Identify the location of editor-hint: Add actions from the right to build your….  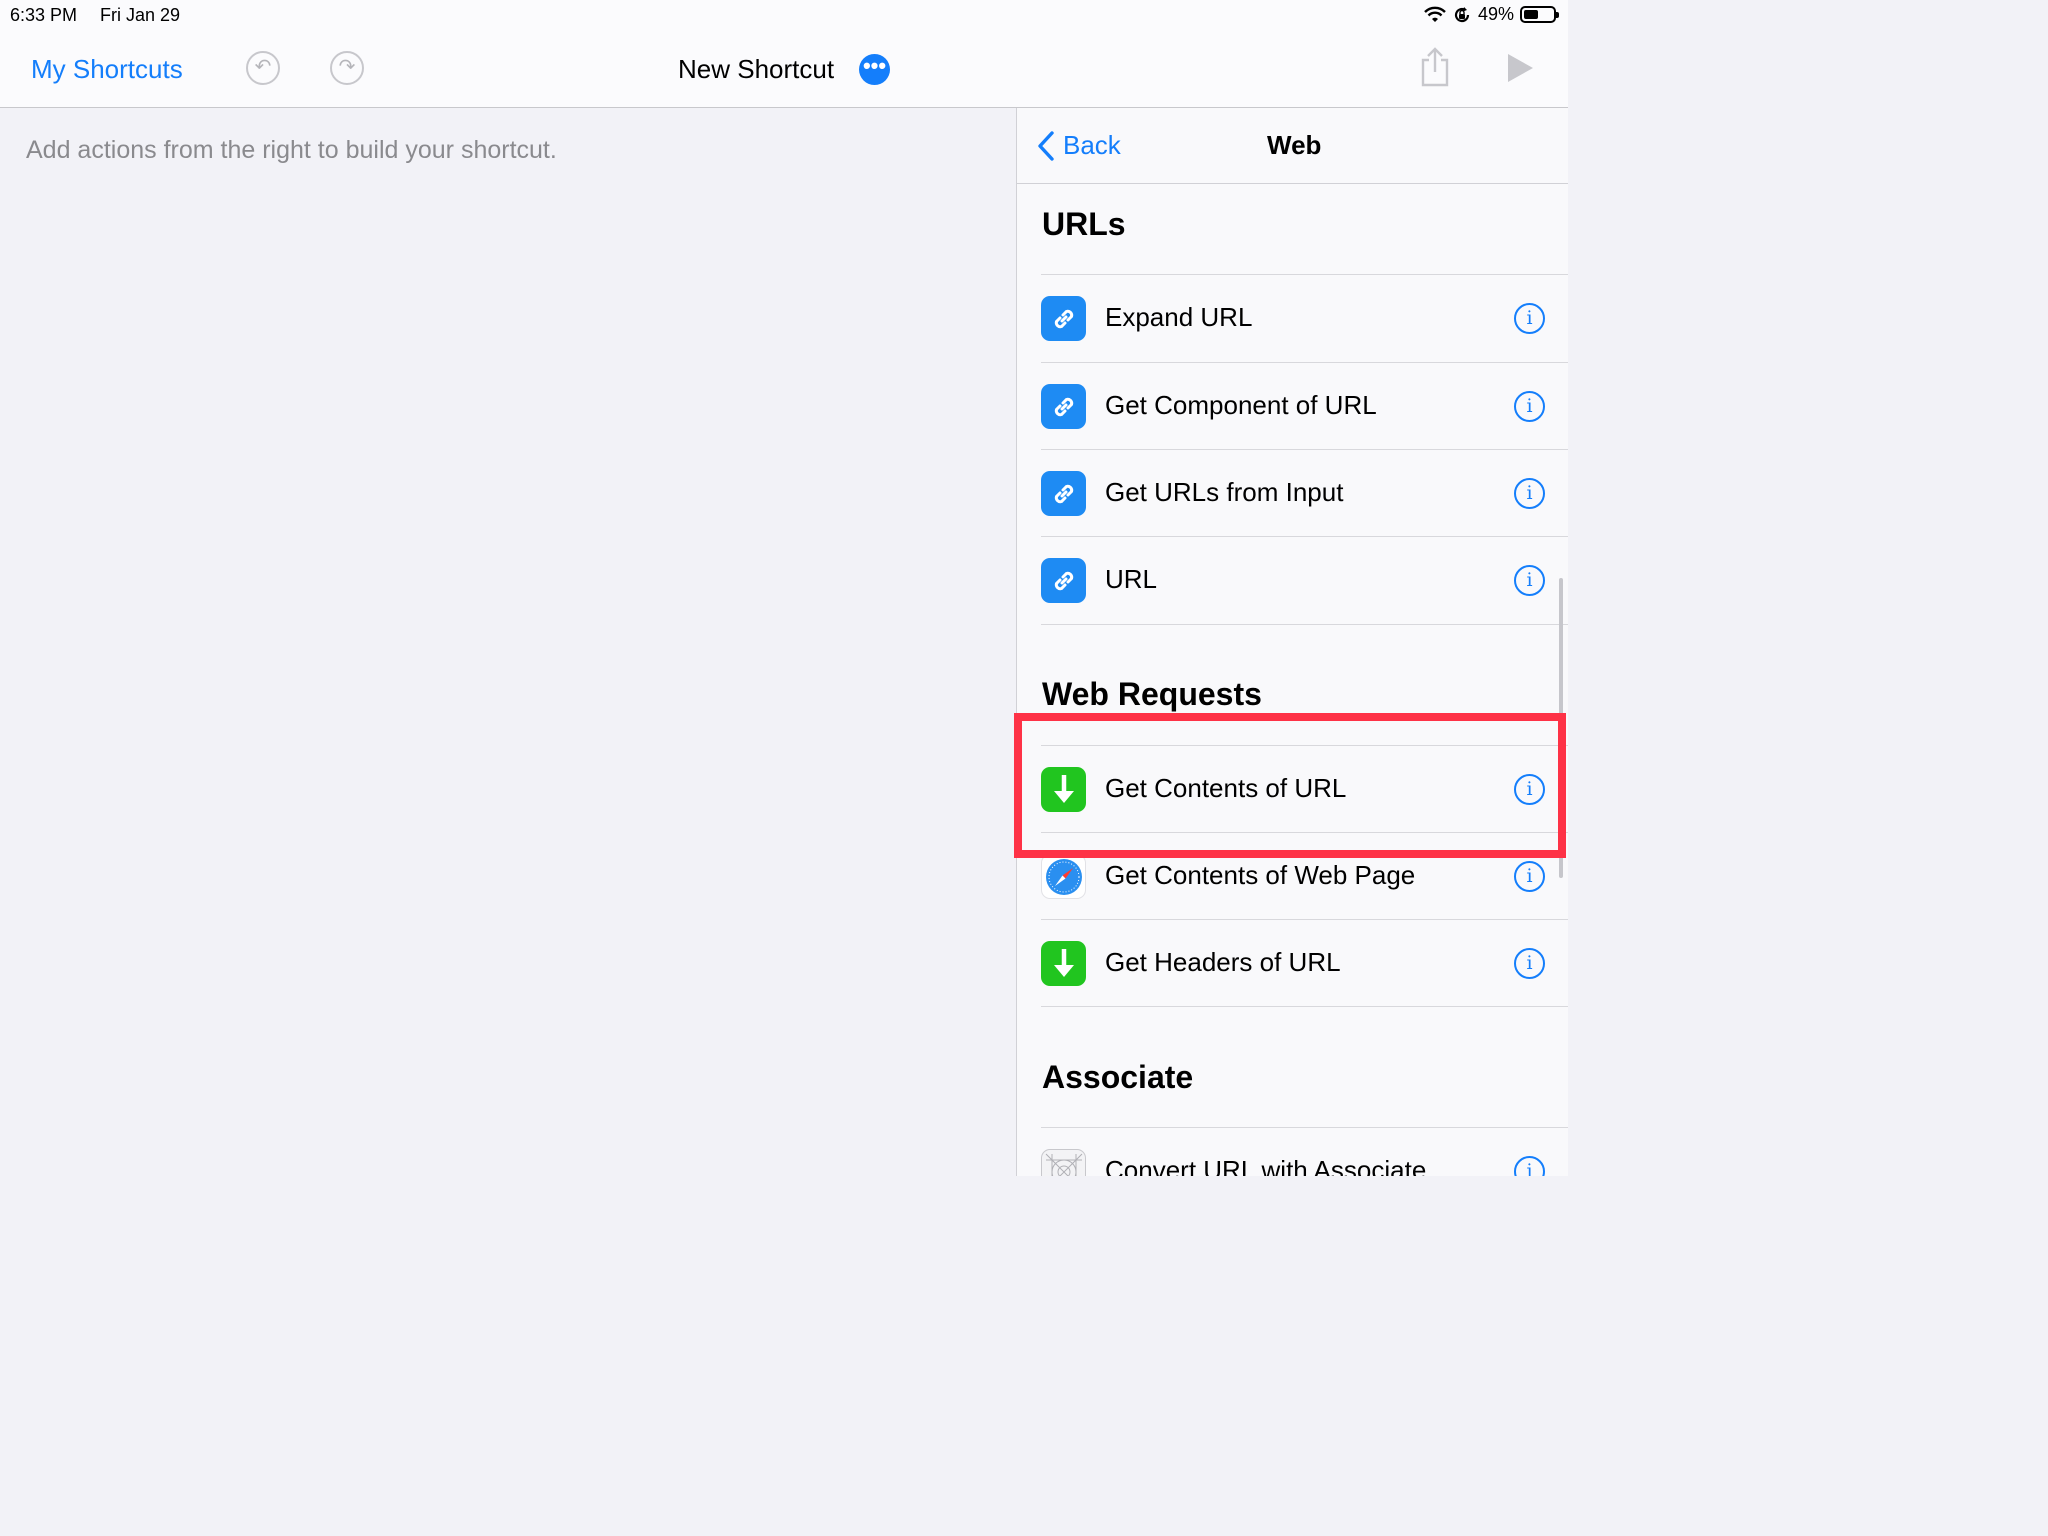
(291, 150).